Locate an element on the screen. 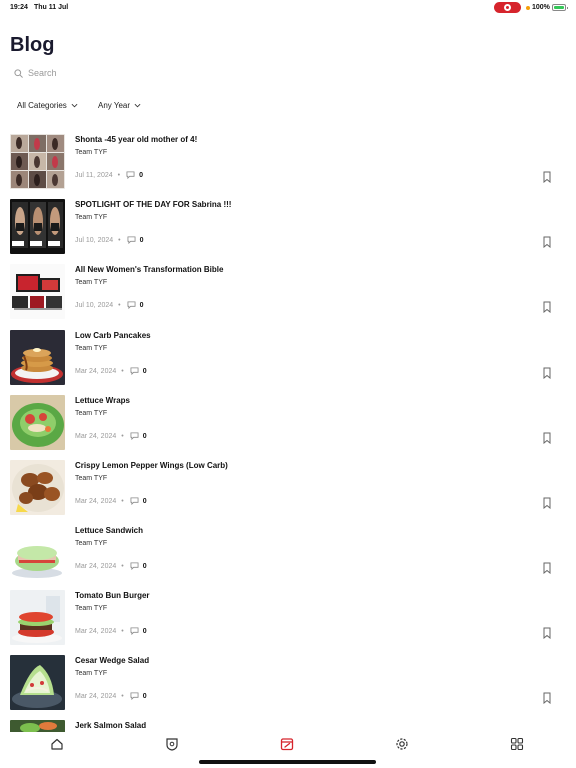 The width and height of the screenshot is (576, 768). post-title: Lettuce Wraps is located at coordinates (102, 400).